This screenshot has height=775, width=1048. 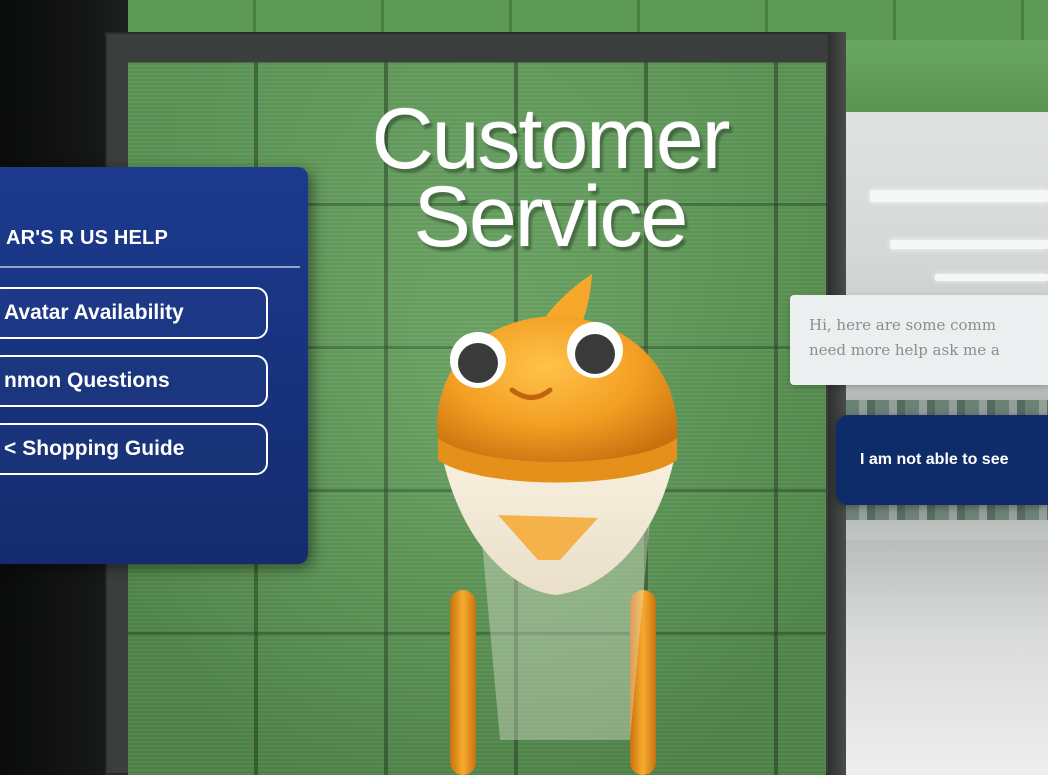 What do you see at coordinates (903, 325) in the screenshot?
I see `bot-message-line-1: Hi, here are some comm` at bounding box center [903, 325].